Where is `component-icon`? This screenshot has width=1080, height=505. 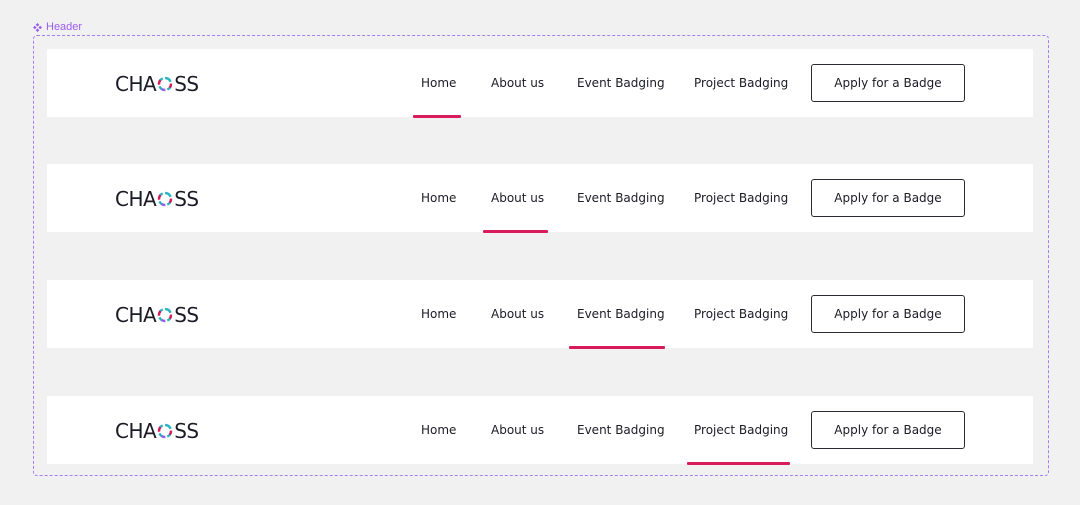
component-icon is located at coordinates (37, 27).